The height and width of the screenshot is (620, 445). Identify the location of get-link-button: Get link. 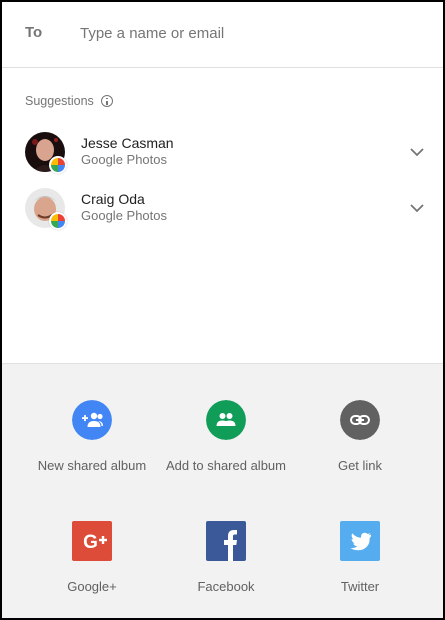
(360, 438).